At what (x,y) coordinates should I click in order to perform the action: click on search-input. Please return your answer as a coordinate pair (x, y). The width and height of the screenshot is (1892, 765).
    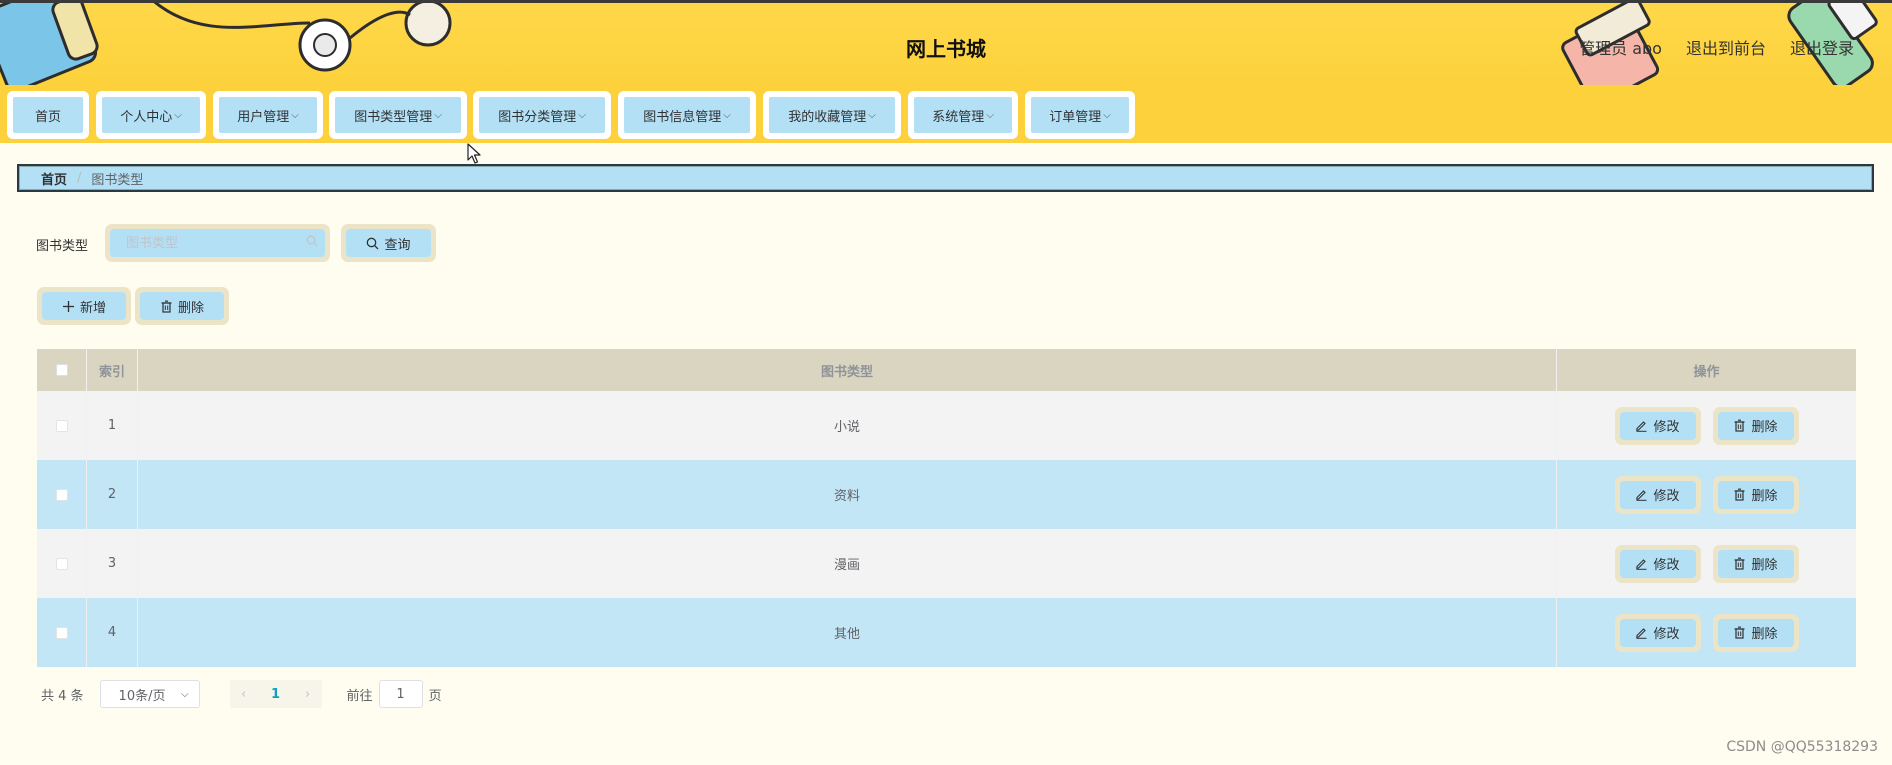
    Looking at the image, I should click on (217, 243).